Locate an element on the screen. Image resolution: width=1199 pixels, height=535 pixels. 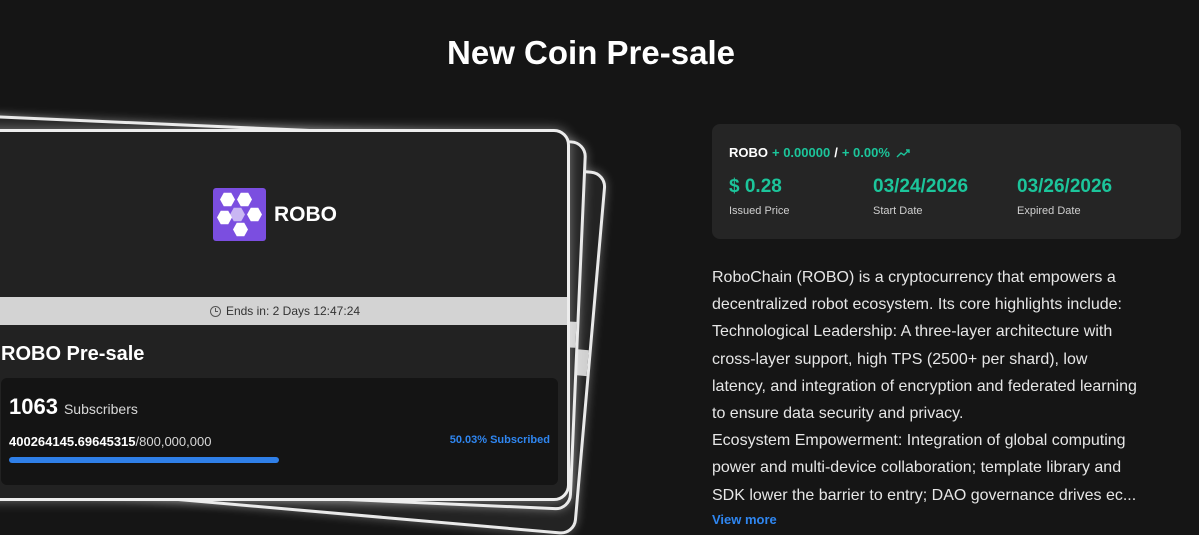
issued-price-metric: $ 0.28 Issued Price is located at coordinates (759, 196).